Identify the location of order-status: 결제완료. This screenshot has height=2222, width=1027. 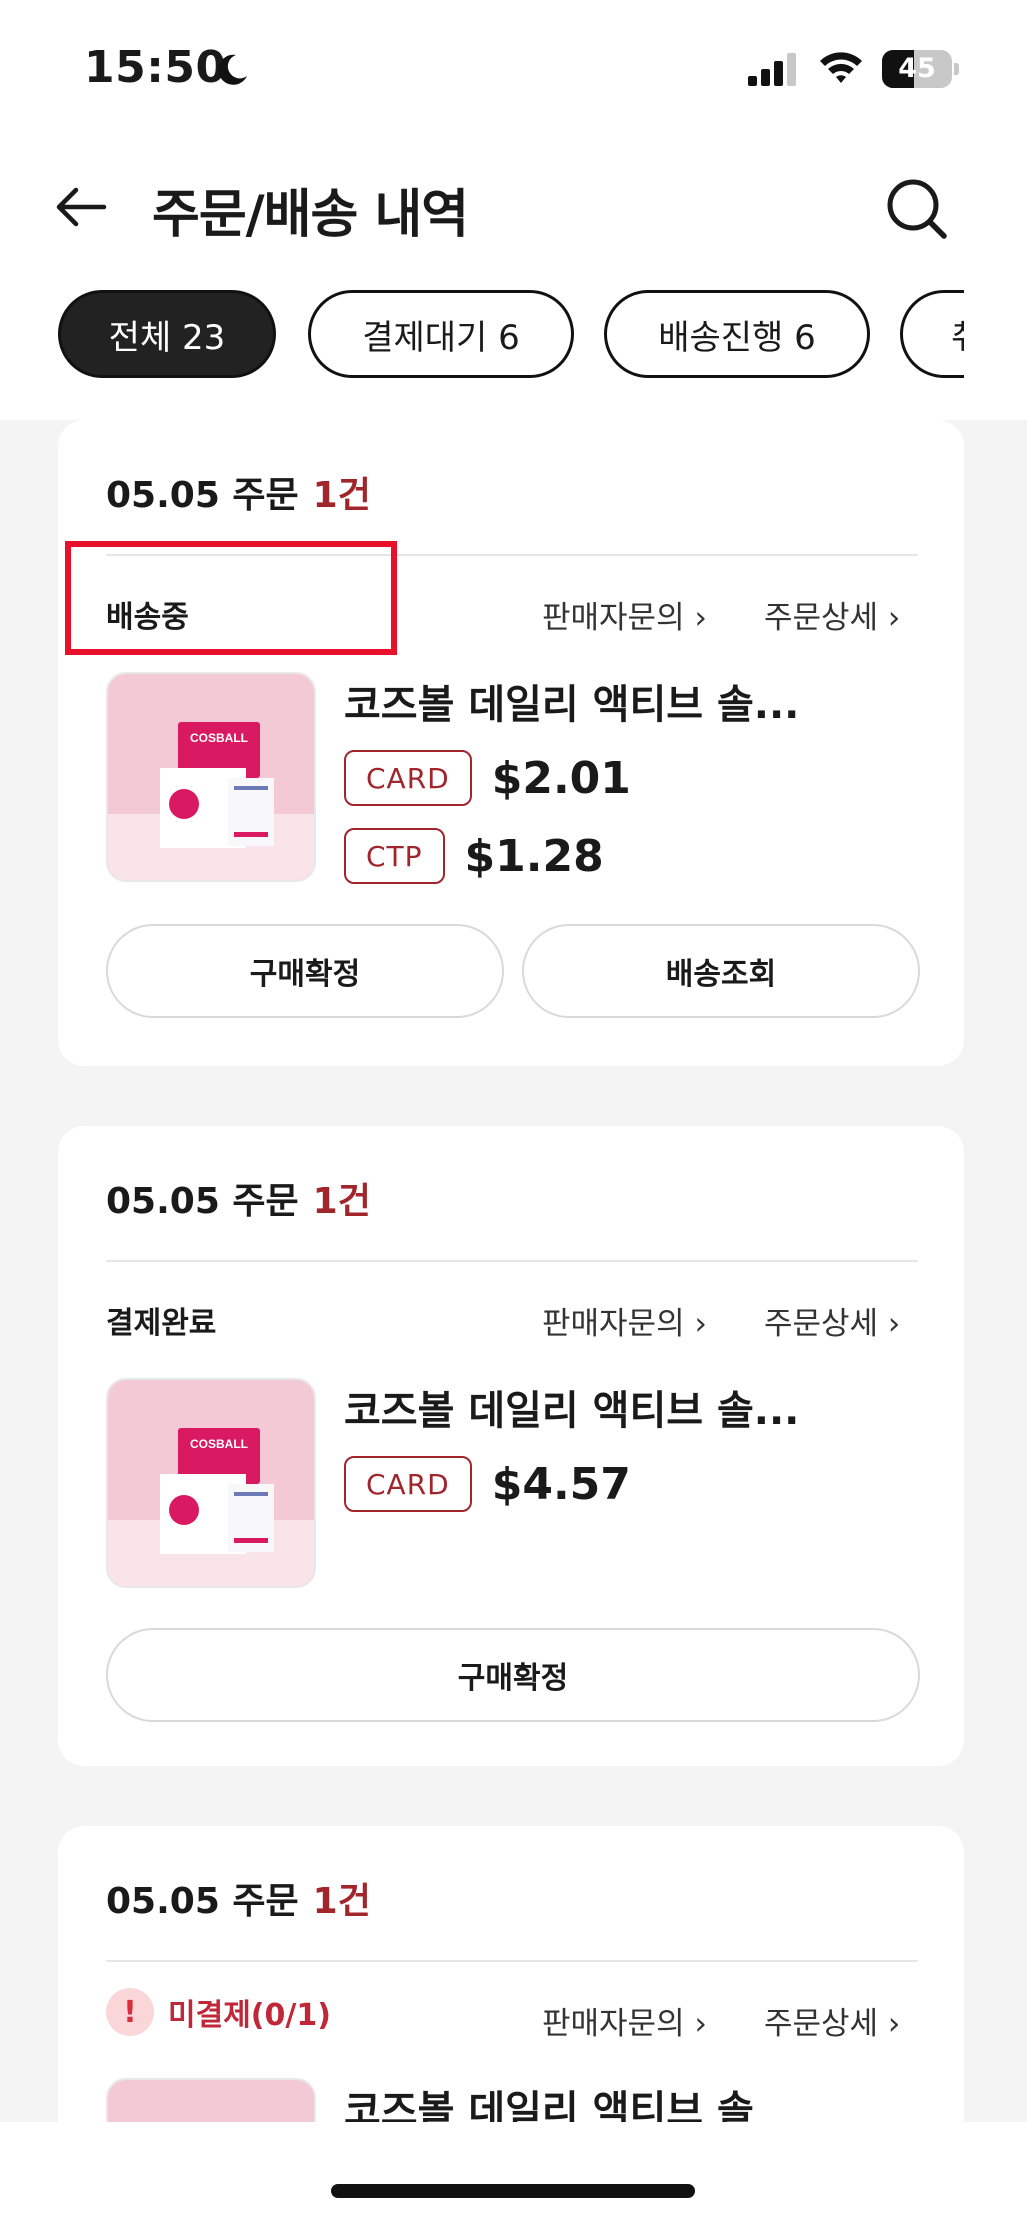
(161, 1323).